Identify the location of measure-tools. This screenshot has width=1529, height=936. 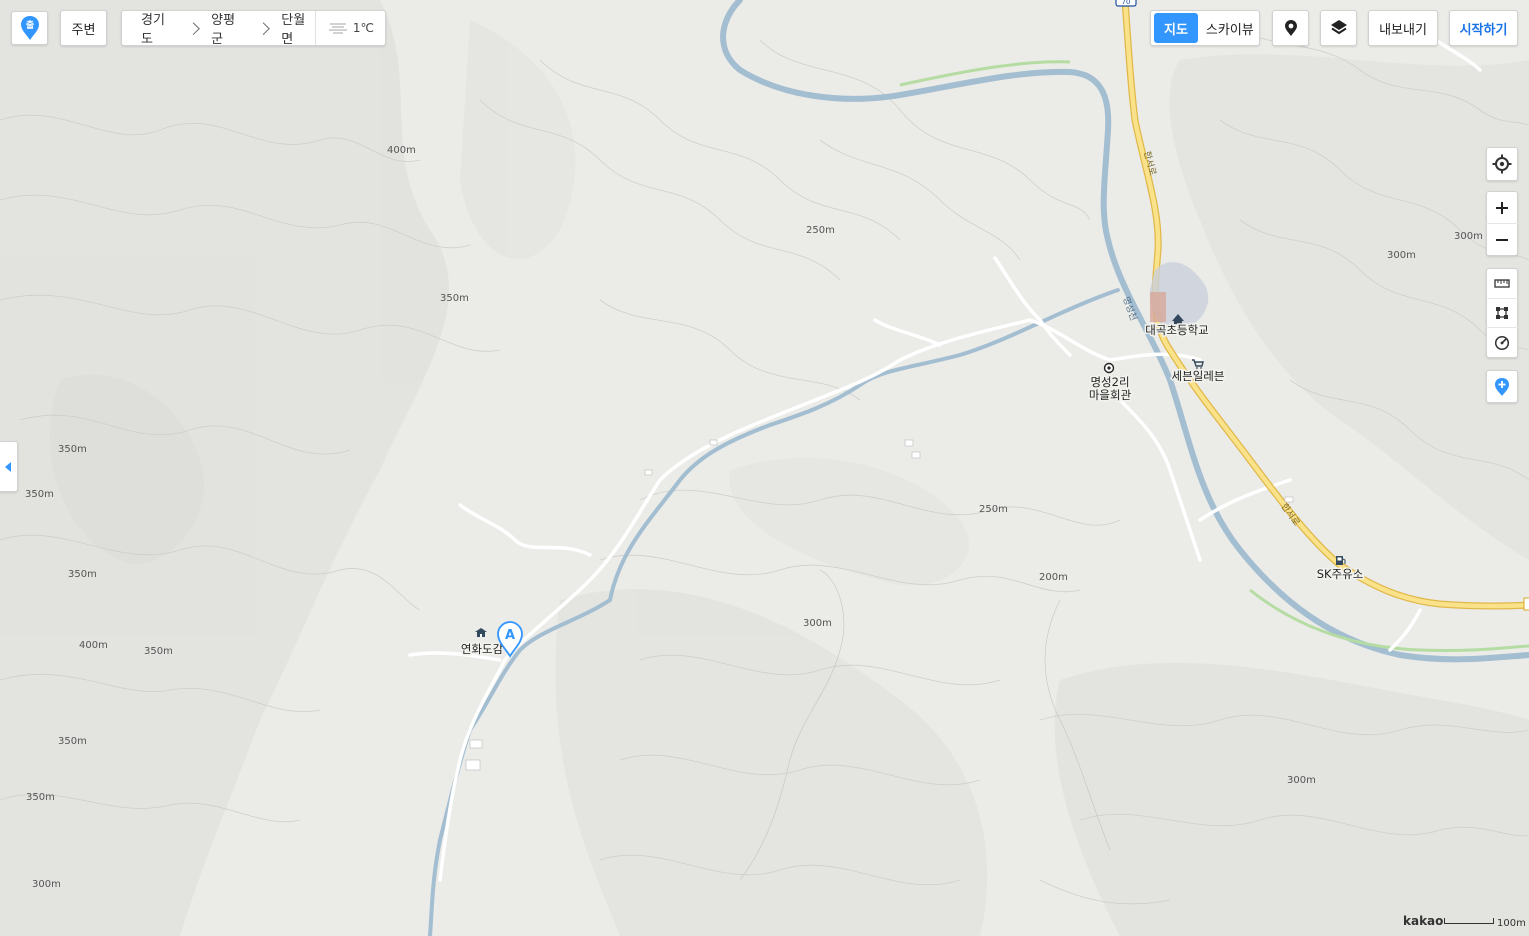
(1502, 313).